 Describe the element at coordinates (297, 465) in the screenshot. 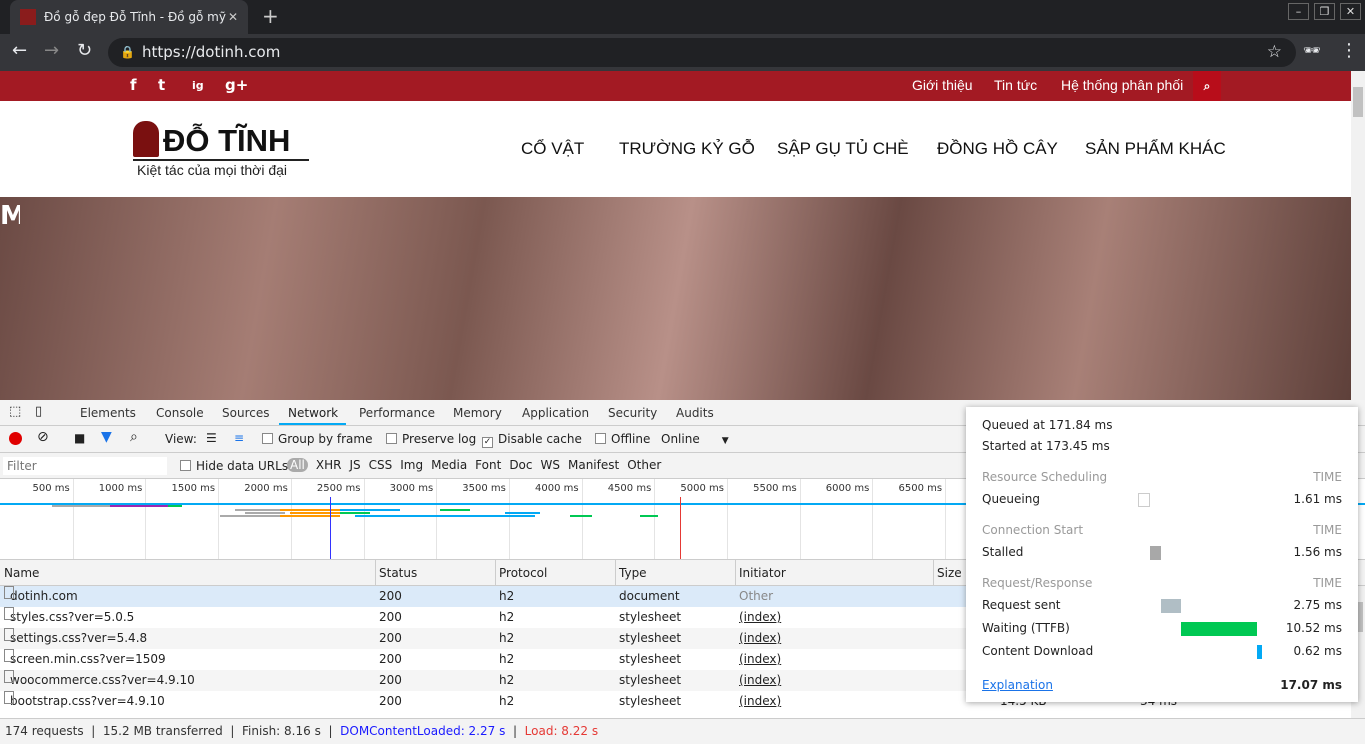

I see `type-filter-all: All` at that location.